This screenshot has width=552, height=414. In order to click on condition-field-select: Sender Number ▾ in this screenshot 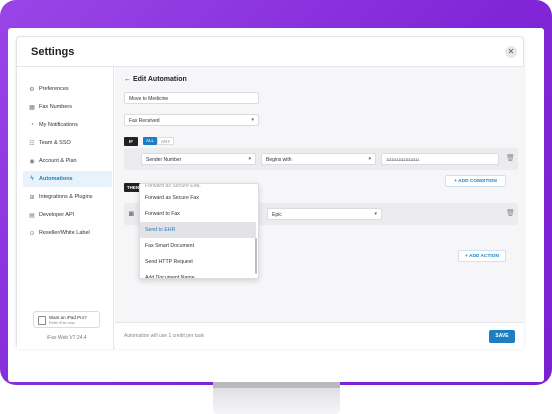, I will do `click(198, 159)`.